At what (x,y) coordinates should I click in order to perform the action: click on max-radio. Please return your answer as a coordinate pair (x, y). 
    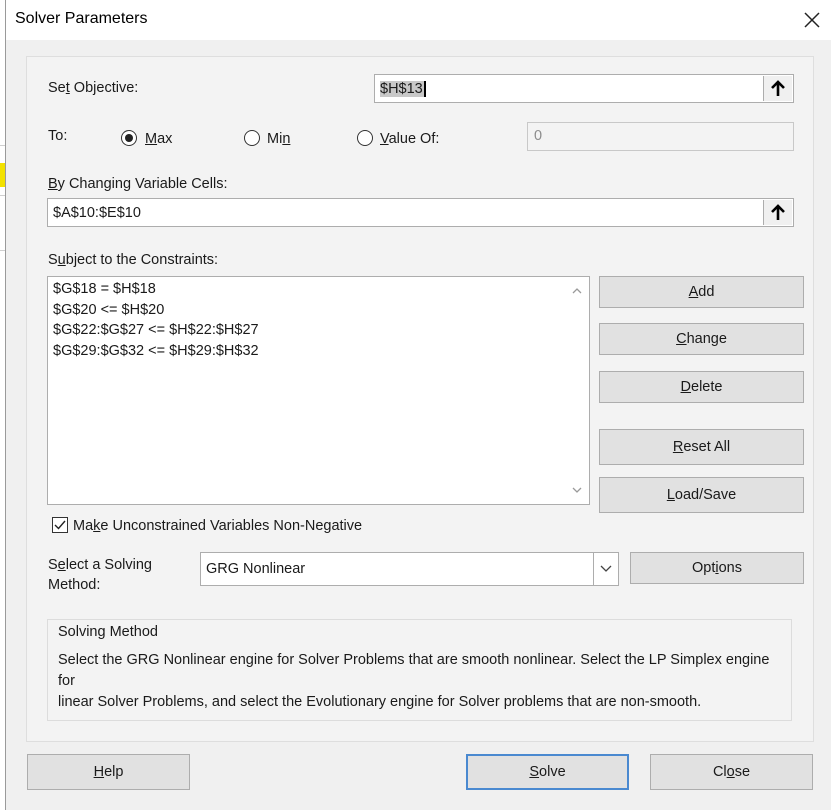
    Looking at the image, I should click on (129, 138).